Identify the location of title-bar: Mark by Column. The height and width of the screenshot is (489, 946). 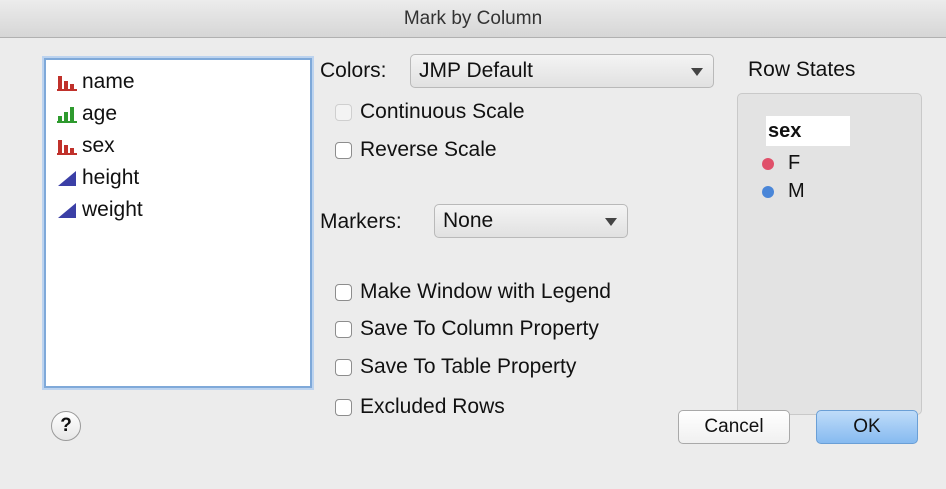
(473, 19).